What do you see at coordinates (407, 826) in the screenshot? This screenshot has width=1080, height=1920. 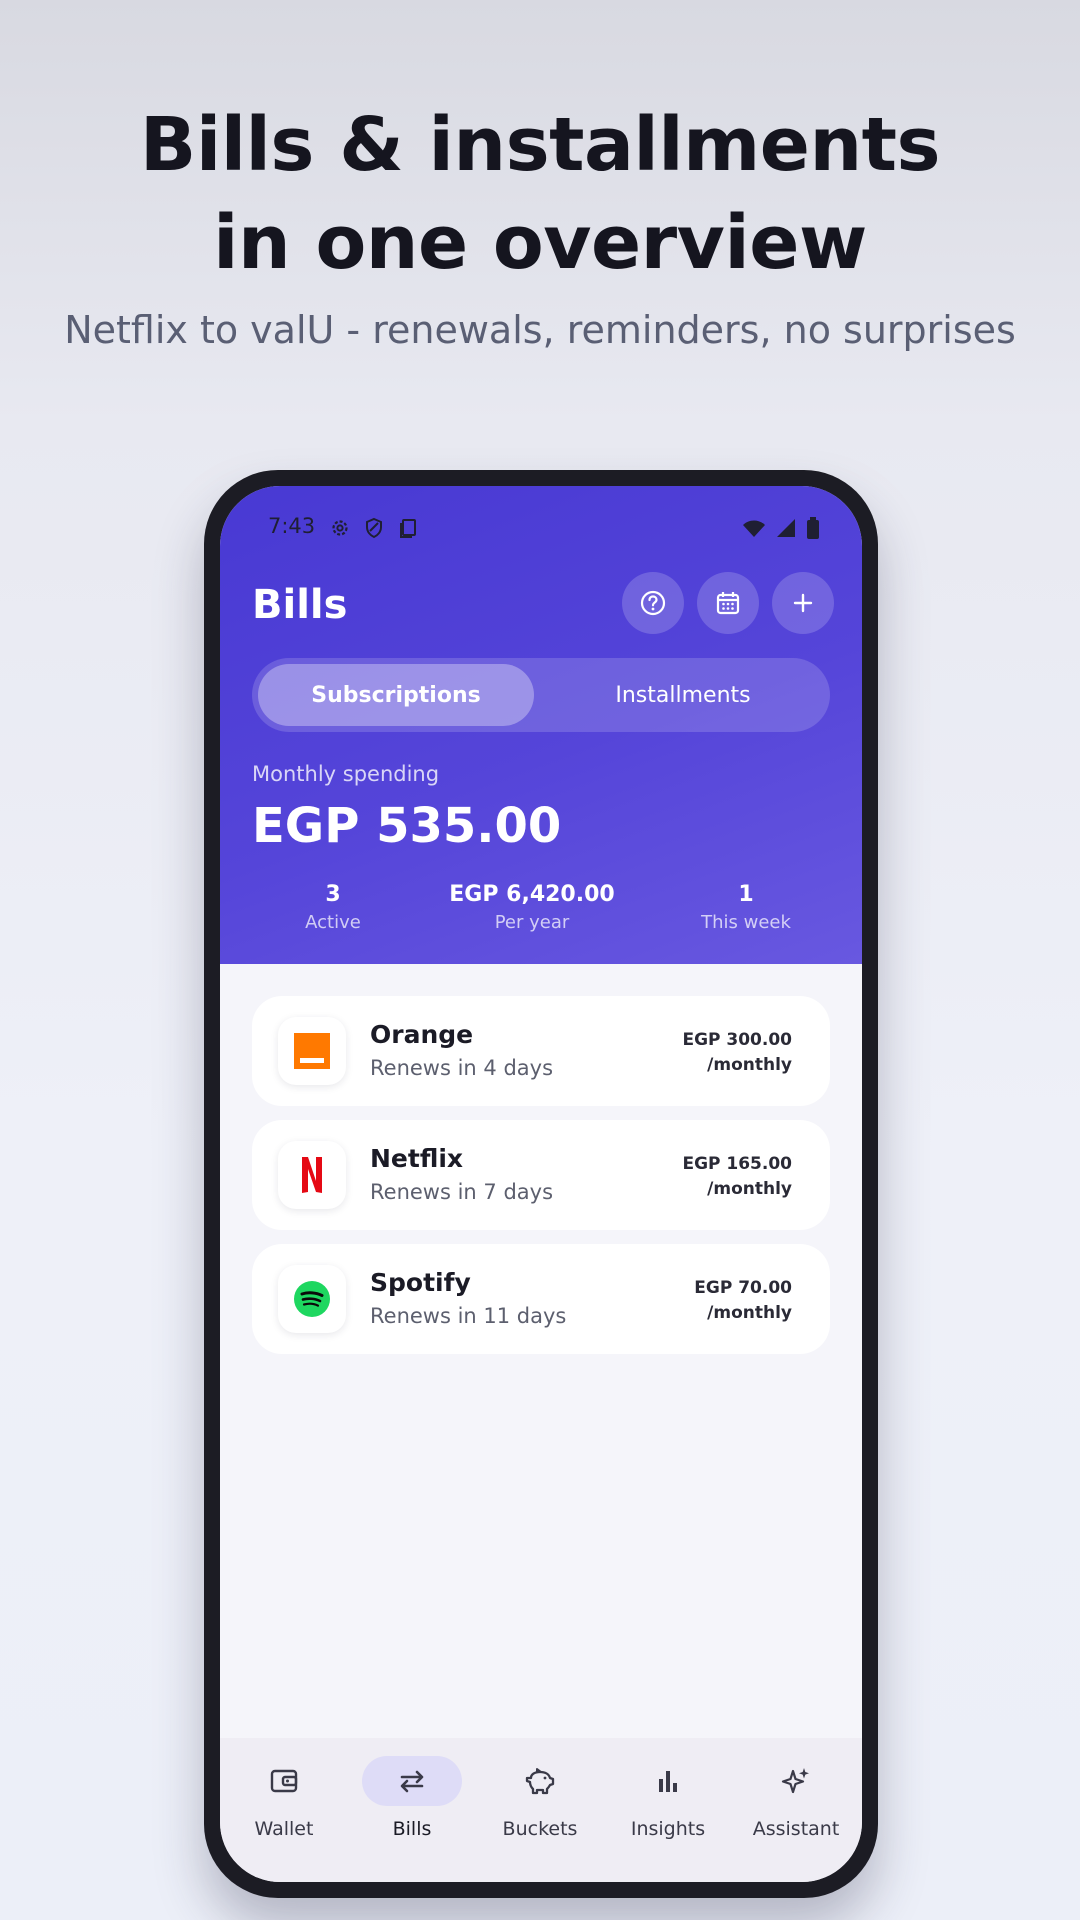 I see `monthly-spending-amount: EGP 535.00` at bounding box center [407, 826].